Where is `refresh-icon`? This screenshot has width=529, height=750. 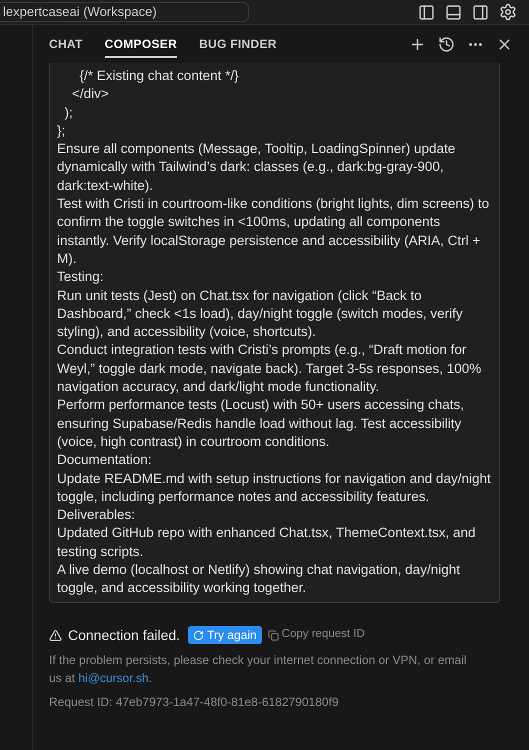
refresh-icon is located at coordinates (198, 635).